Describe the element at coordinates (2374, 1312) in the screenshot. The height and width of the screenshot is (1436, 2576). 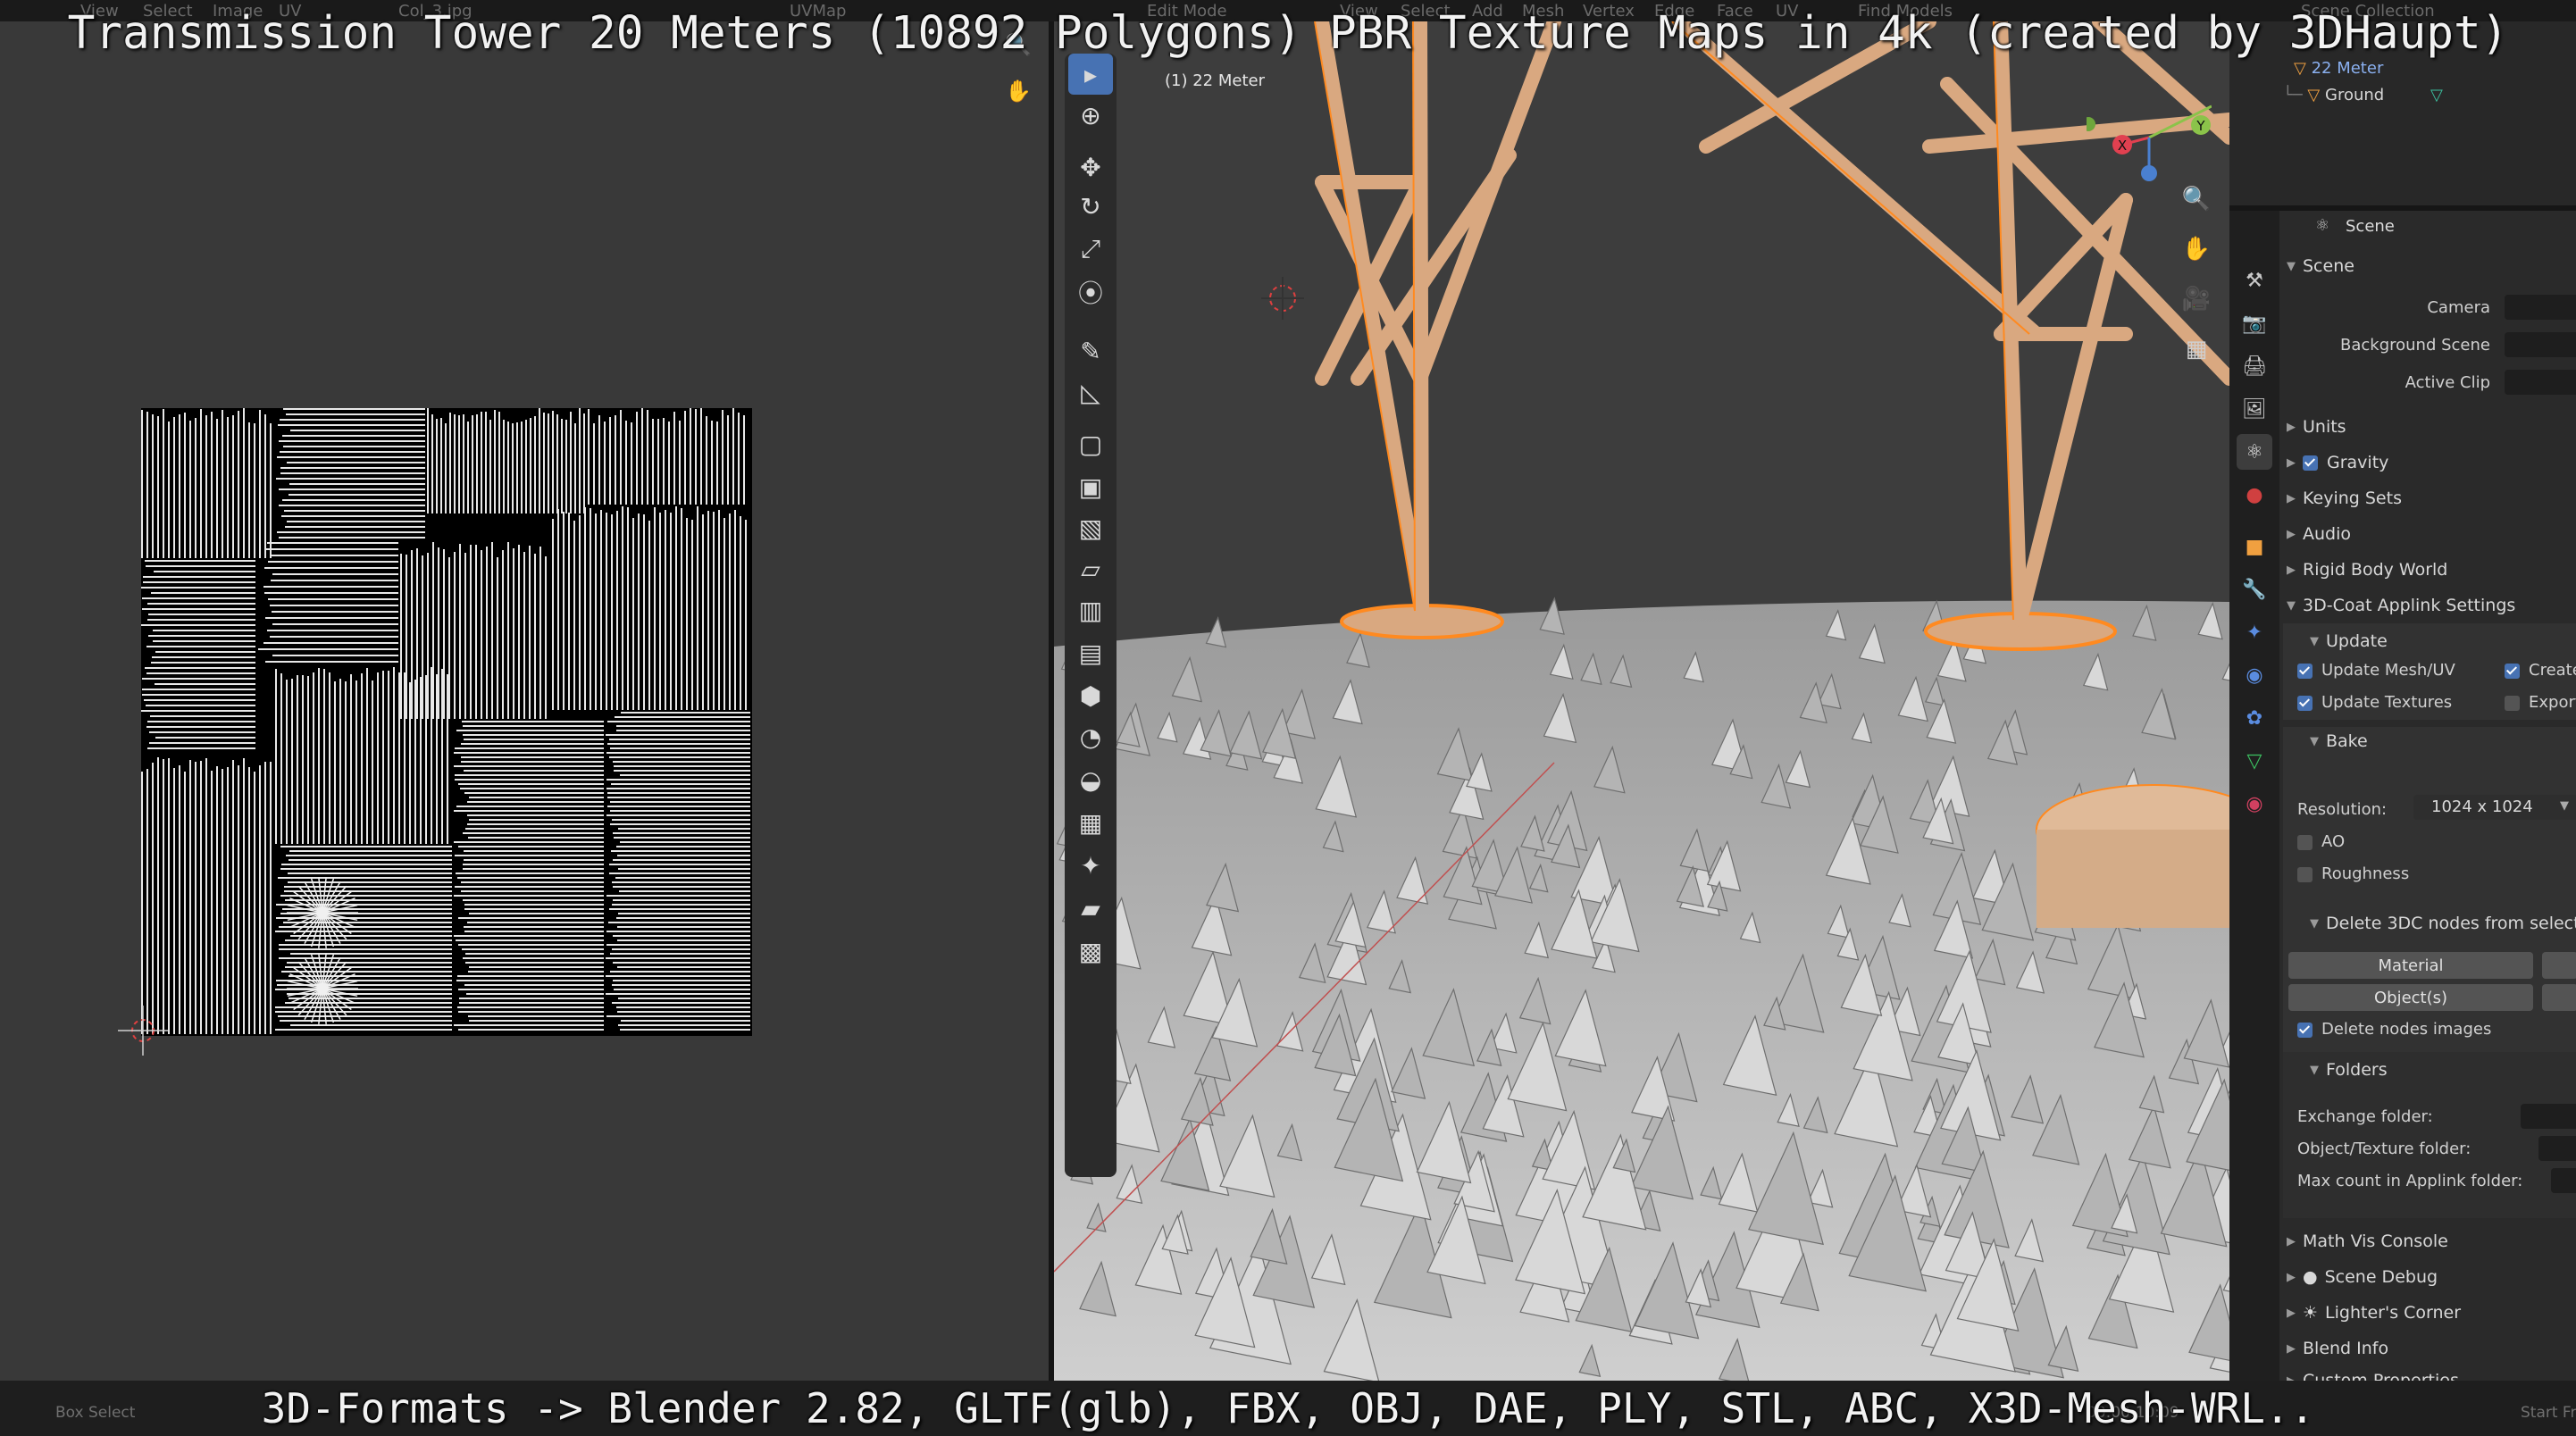
I see `panel-lighters-corner: ▶ ☀ Lighter's Corner` at that location.